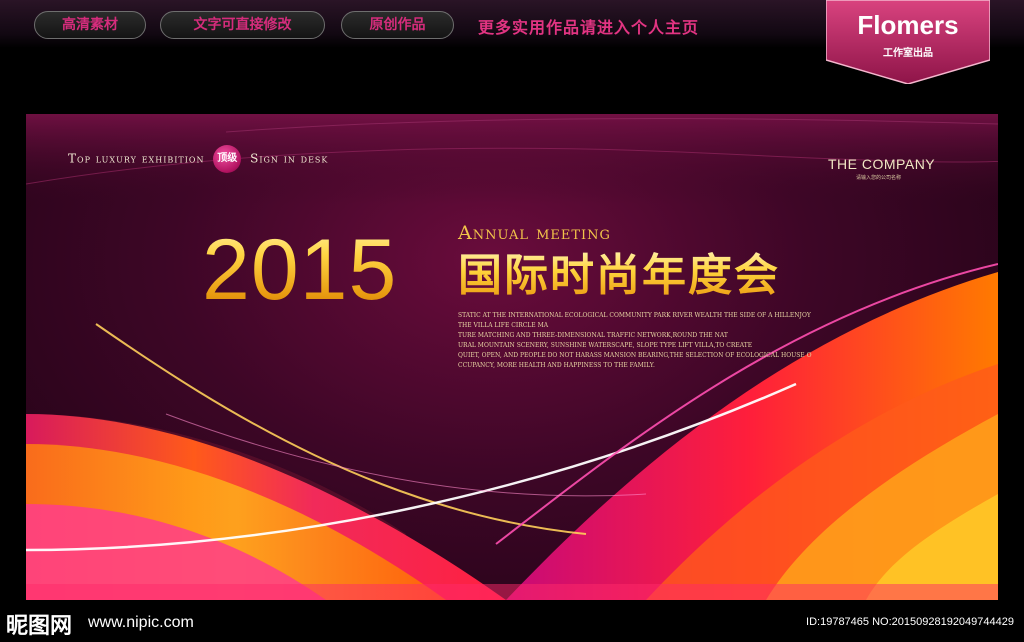  What do you see at coordinates (227, 159) in the screenshot?
I see `top-grade-seal: 顶级` at bounding box center [227, 159].